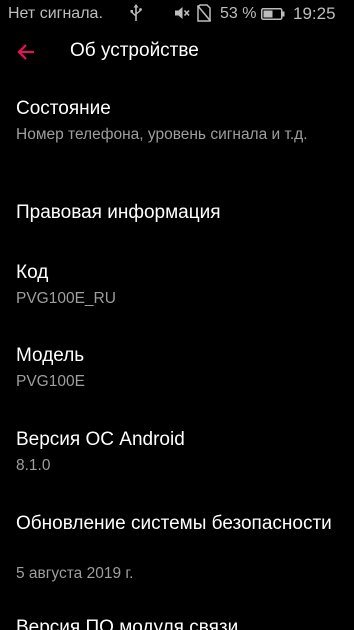 This screenshot has width=354, height=630. I want to click on list-item-build-code: Код PVG100E_RU, so click(177, 293).